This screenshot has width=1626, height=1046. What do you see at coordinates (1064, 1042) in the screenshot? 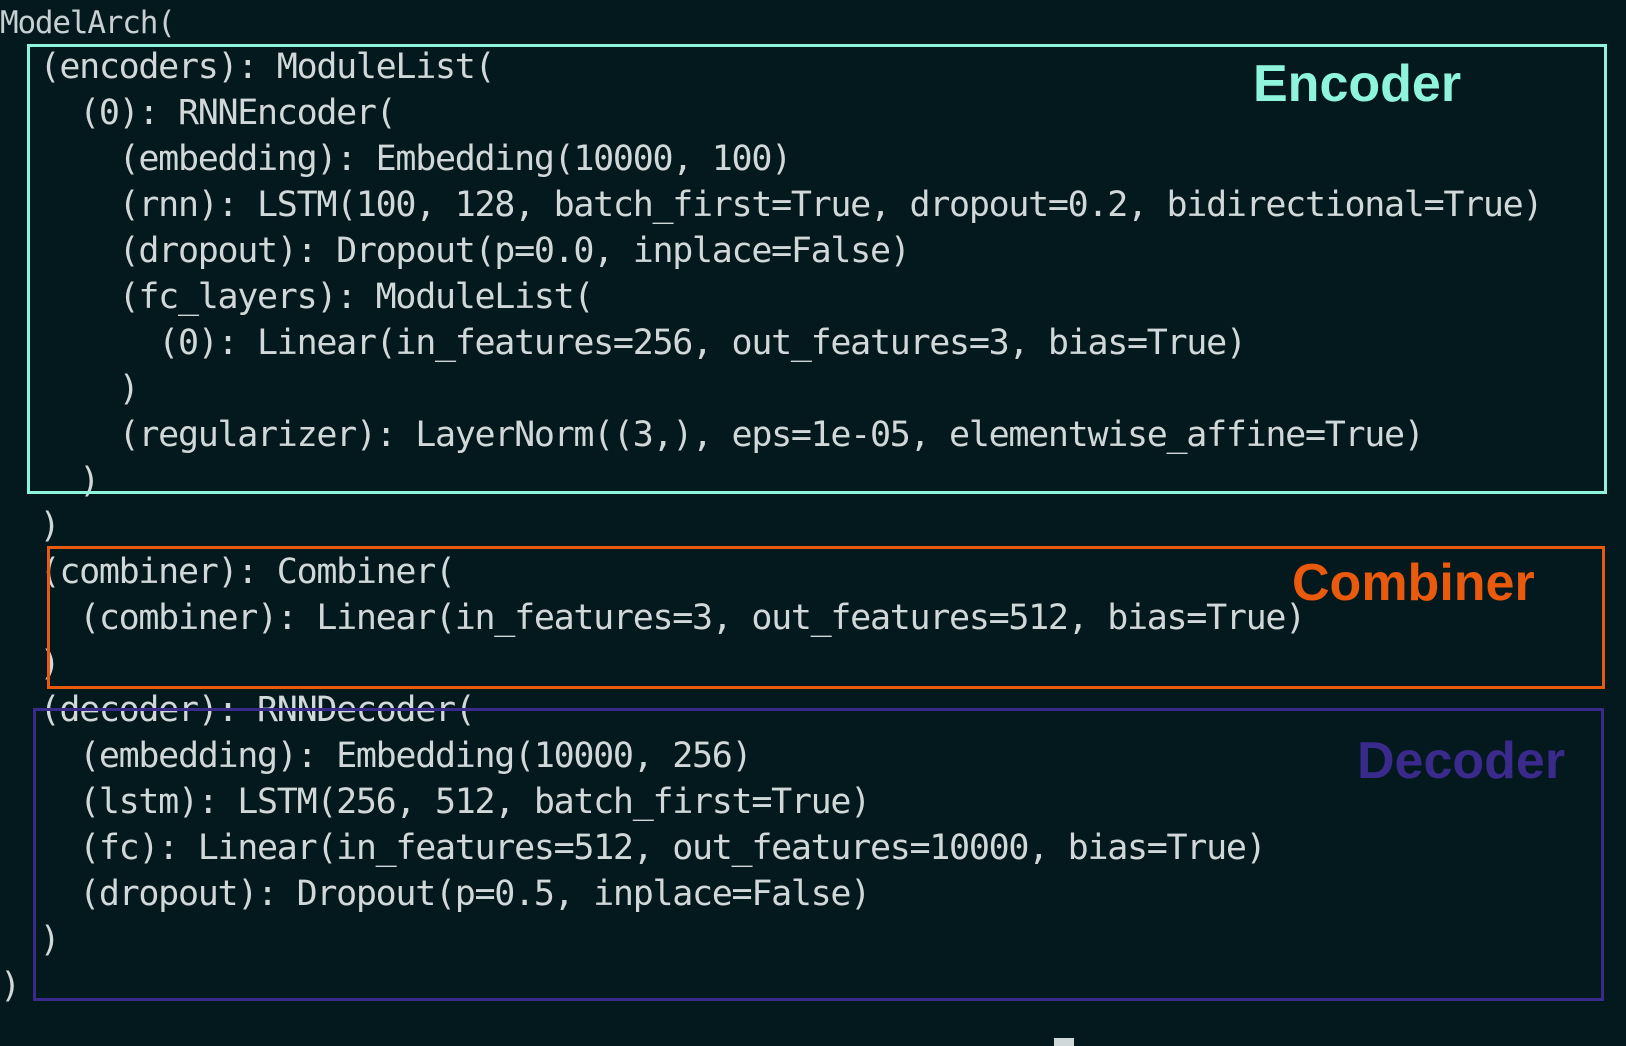
I see `text-cursor` at bounding box center [1064, 1042].